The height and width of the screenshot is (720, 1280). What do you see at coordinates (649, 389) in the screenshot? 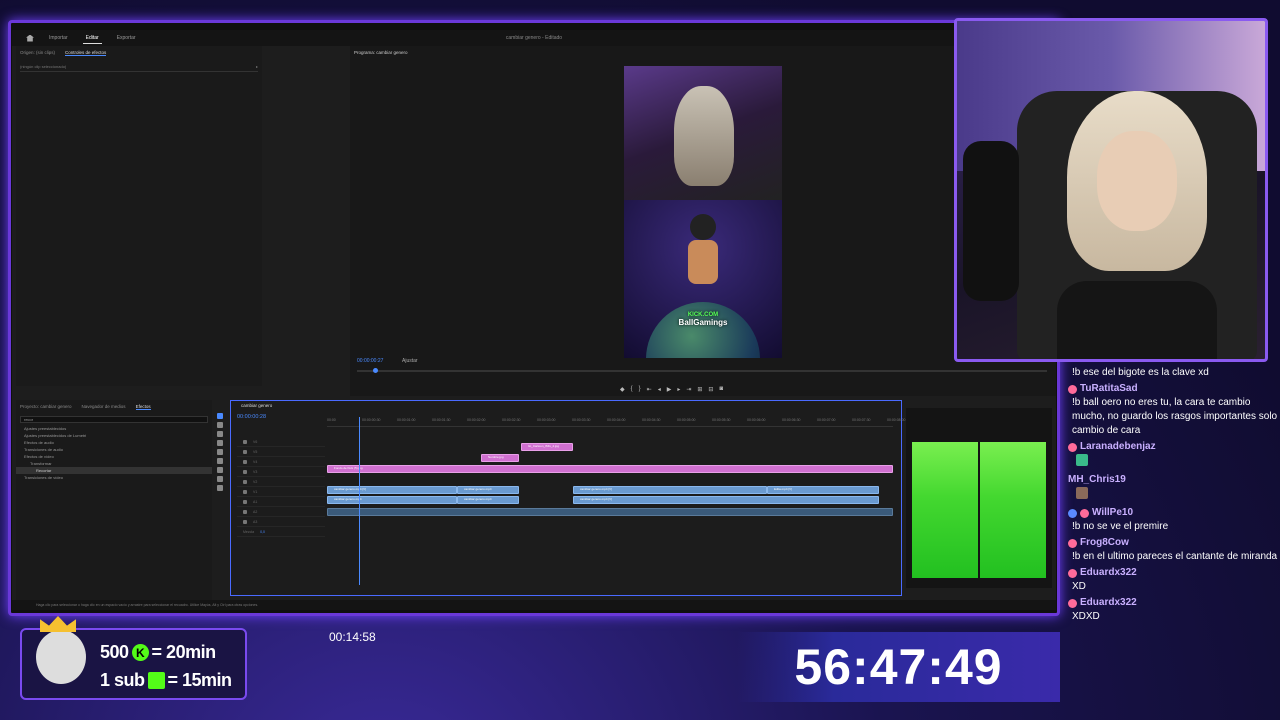
I see `go-to-in-icon: ⇤` at bounding box center [649, 389].